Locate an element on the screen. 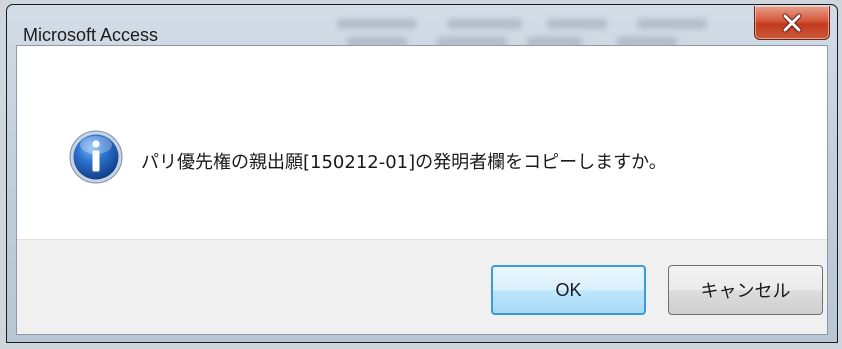  close-button is located at coordinates (792, 23).